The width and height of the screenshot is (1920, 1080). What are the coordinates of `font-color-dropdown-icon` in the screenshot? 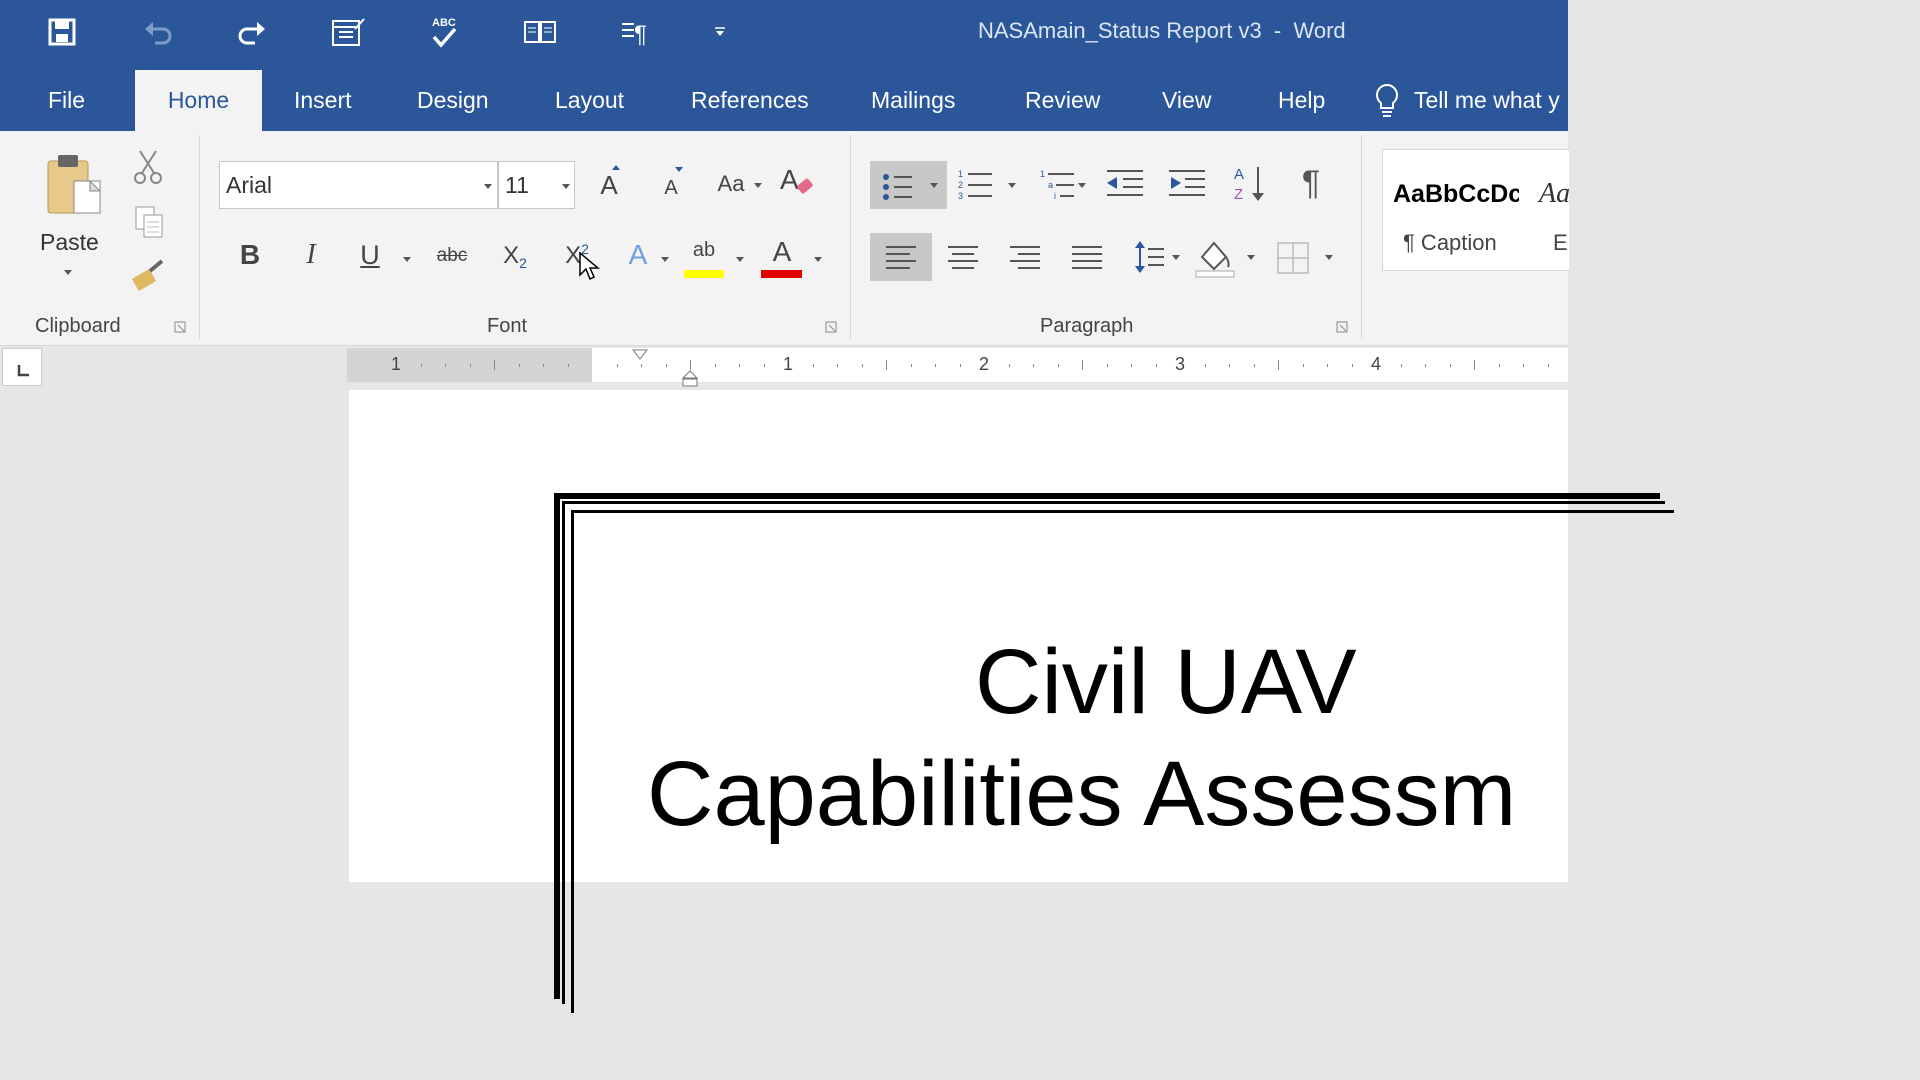 It's located at (818, 259).